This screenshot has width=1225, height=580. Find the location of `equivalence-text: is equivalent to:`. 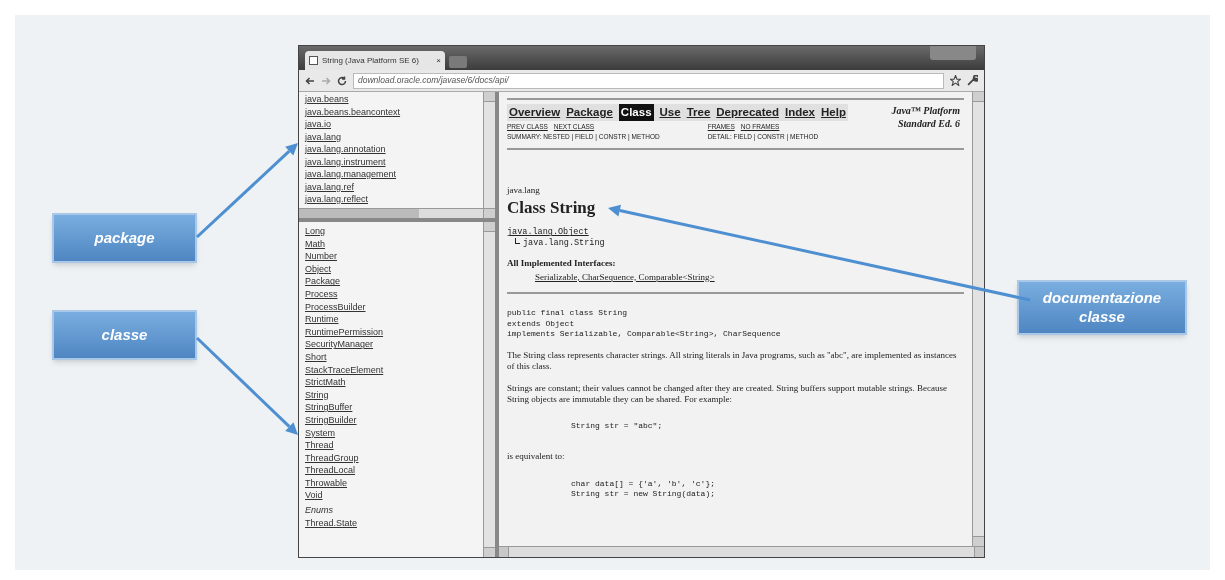

equivalence-text: is equivalent to: is located at coordinates (536, 457).